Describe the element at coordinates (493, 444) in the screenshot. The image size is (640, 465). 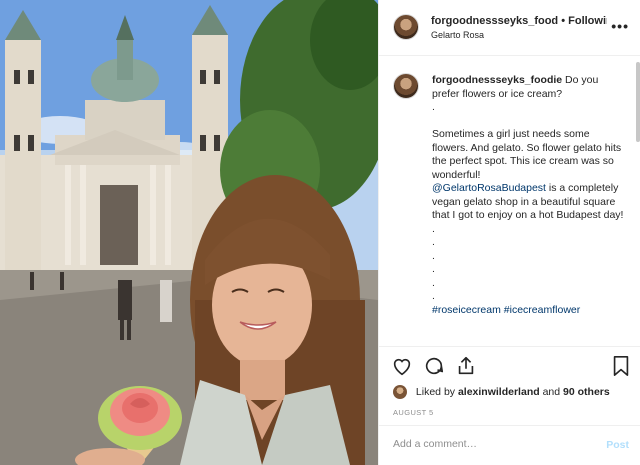
I see `comment-input` at that location.